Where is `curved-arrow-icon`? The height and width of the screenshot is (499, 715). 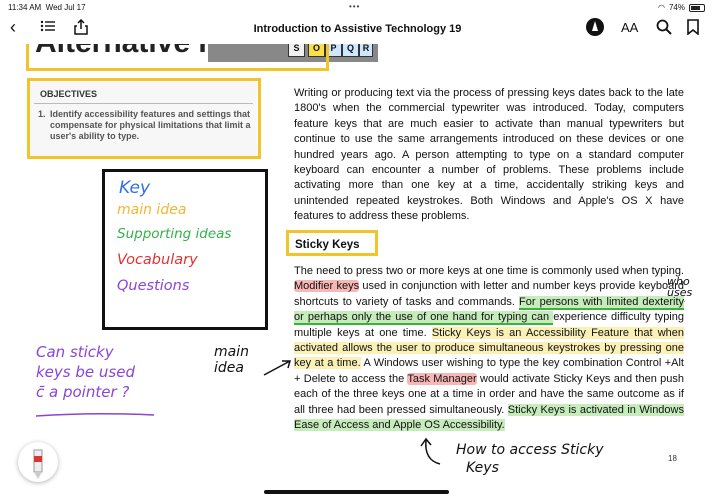
curved-arrow-icon is located at coordinates (430, 451).